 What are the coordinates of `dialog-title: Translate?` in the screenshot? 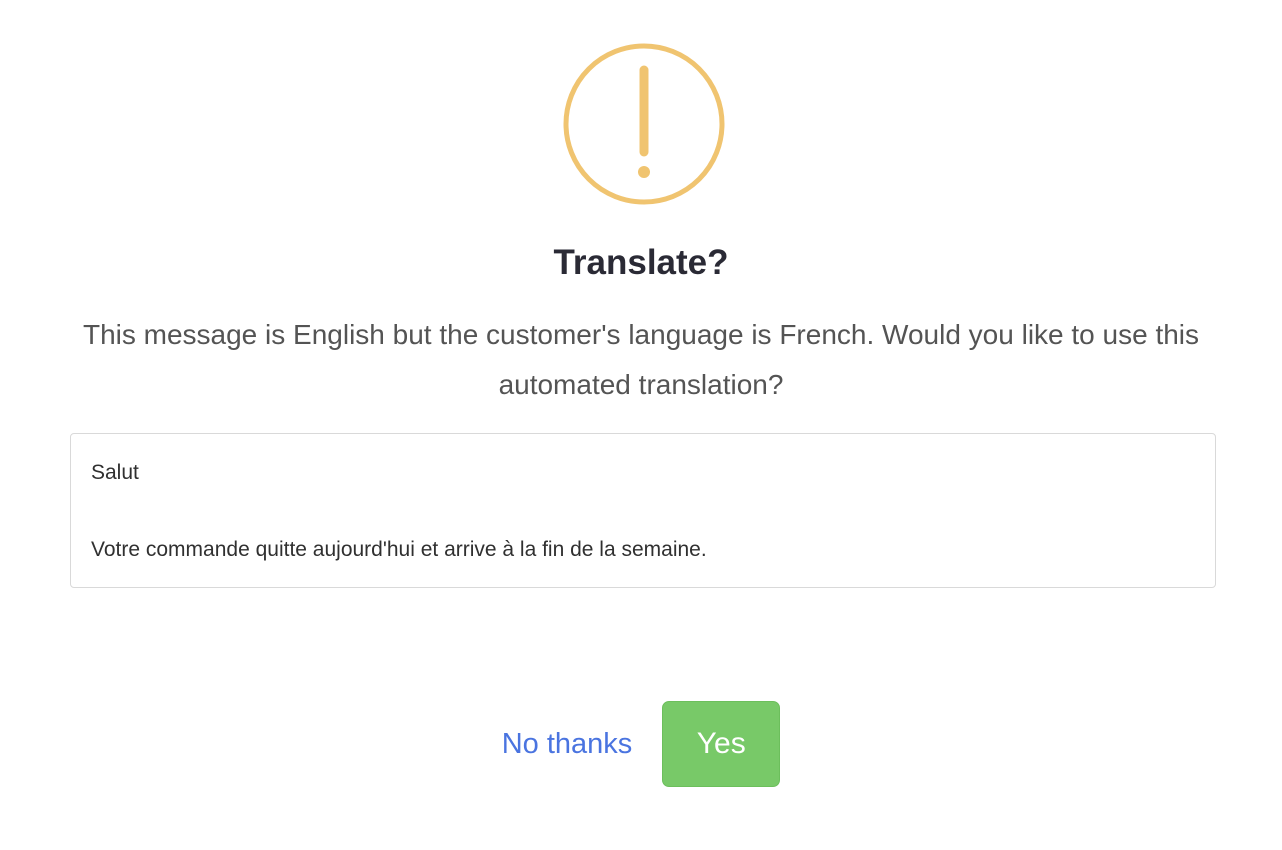 It's located at (641, 262).